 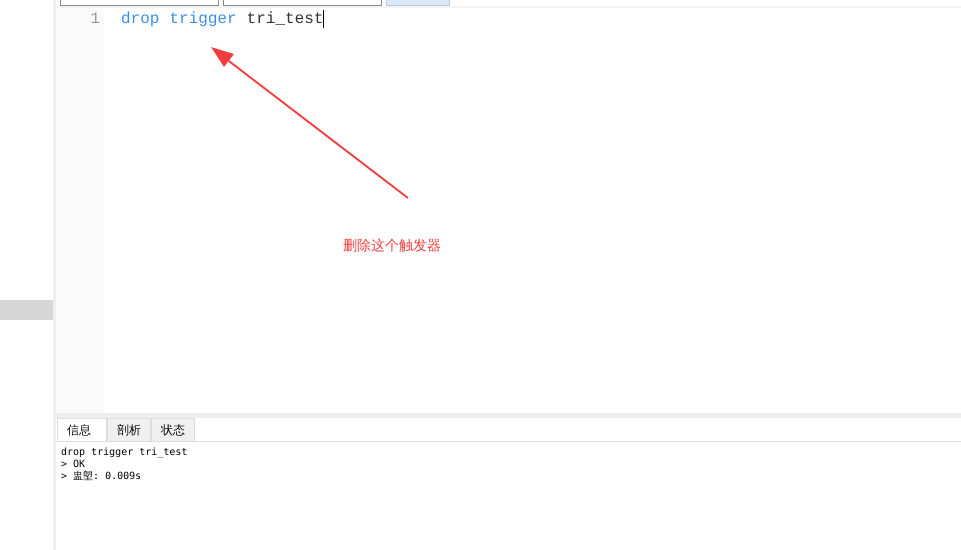 I want to click on text-cursor, so click(x=323, y=19).